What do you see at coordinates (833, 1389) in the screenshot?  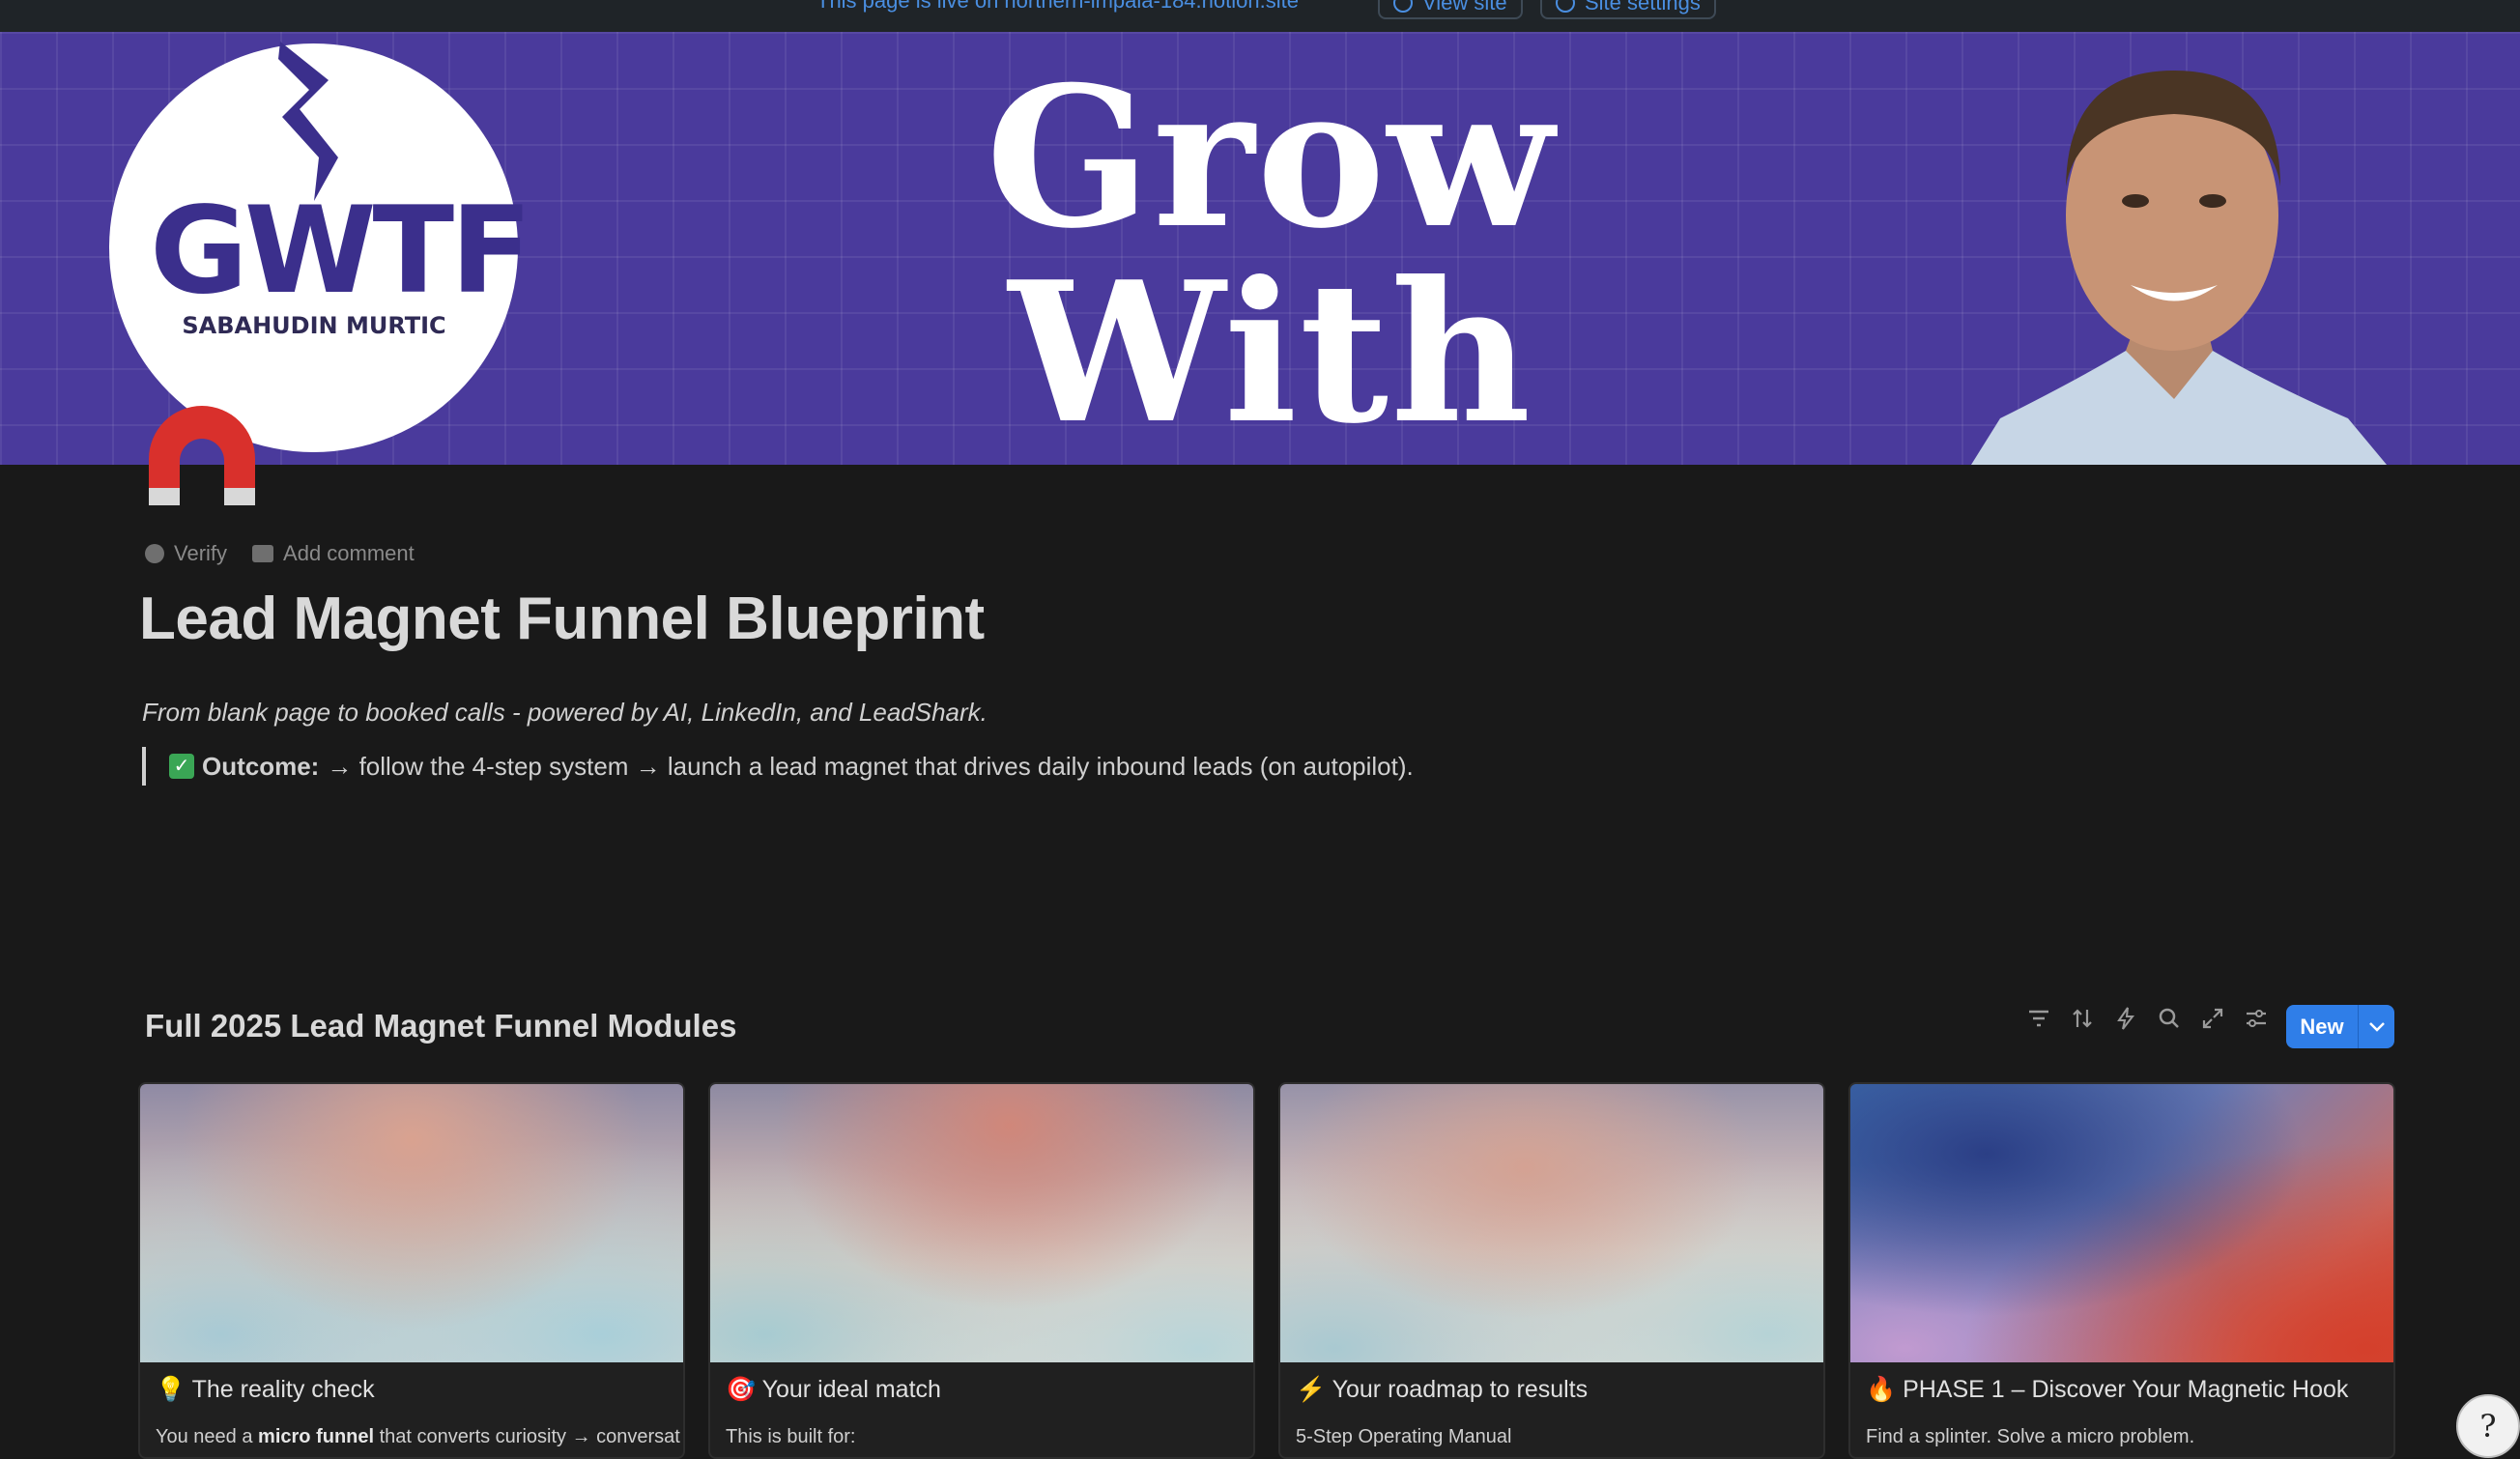 I see `card-title: 🎯 Your ideal match` at bounding box center [833, 1389].